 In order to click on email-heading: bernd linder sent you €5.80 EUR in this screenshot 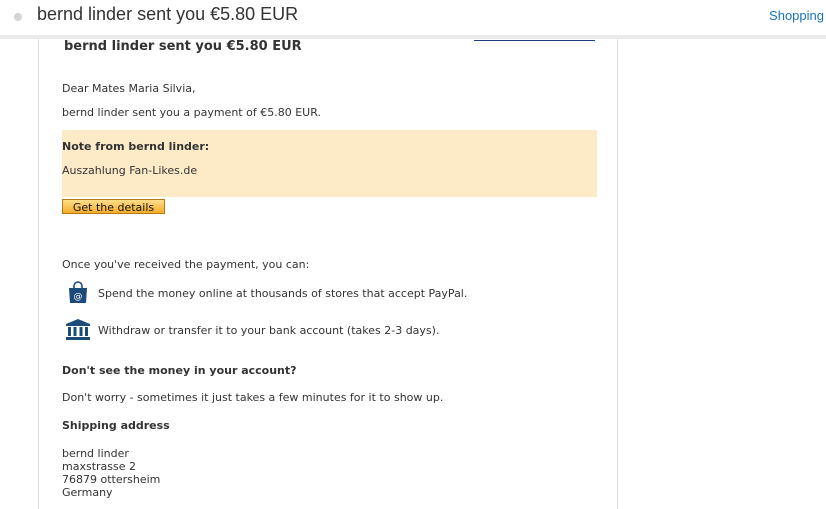, I will do `click(183, 46)`.